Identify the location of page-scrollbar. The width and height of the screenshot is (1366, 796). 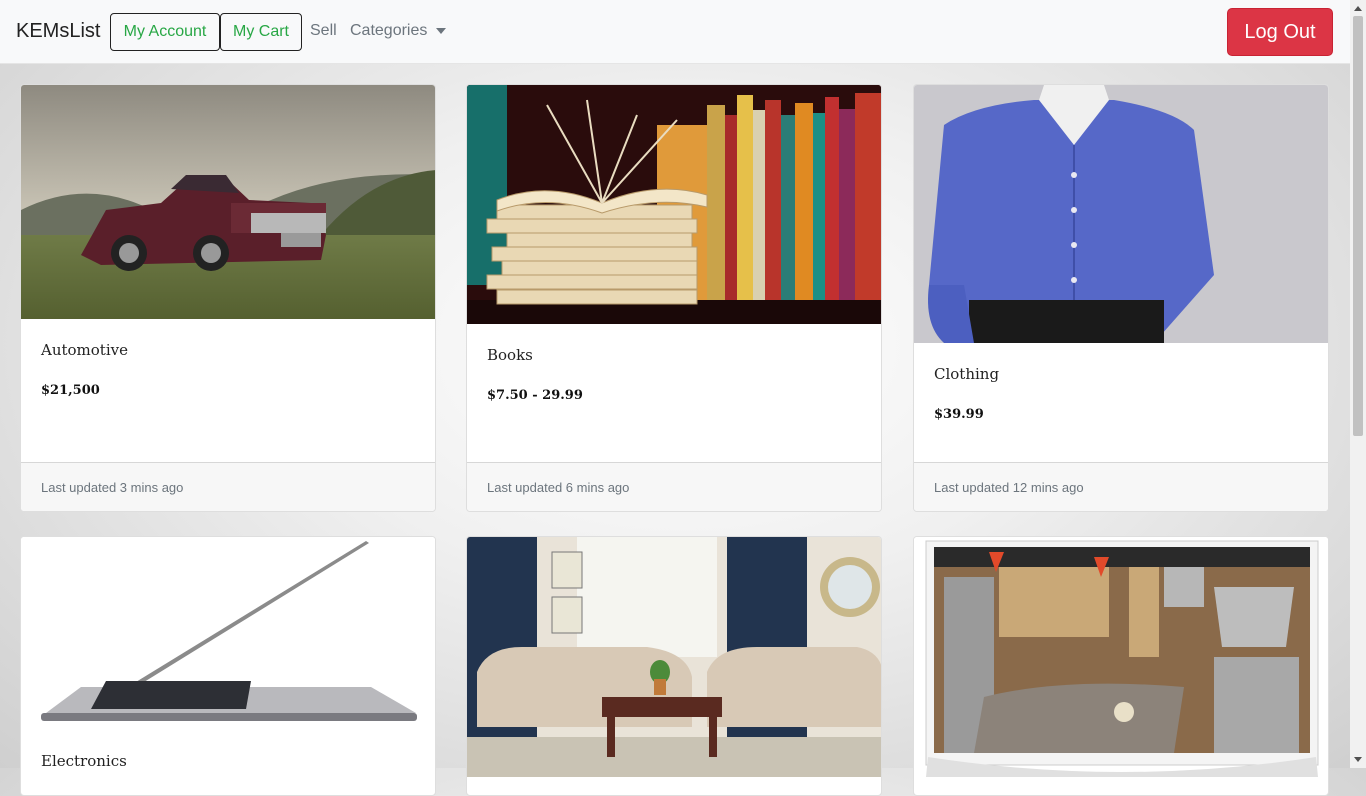
(1358, 384).